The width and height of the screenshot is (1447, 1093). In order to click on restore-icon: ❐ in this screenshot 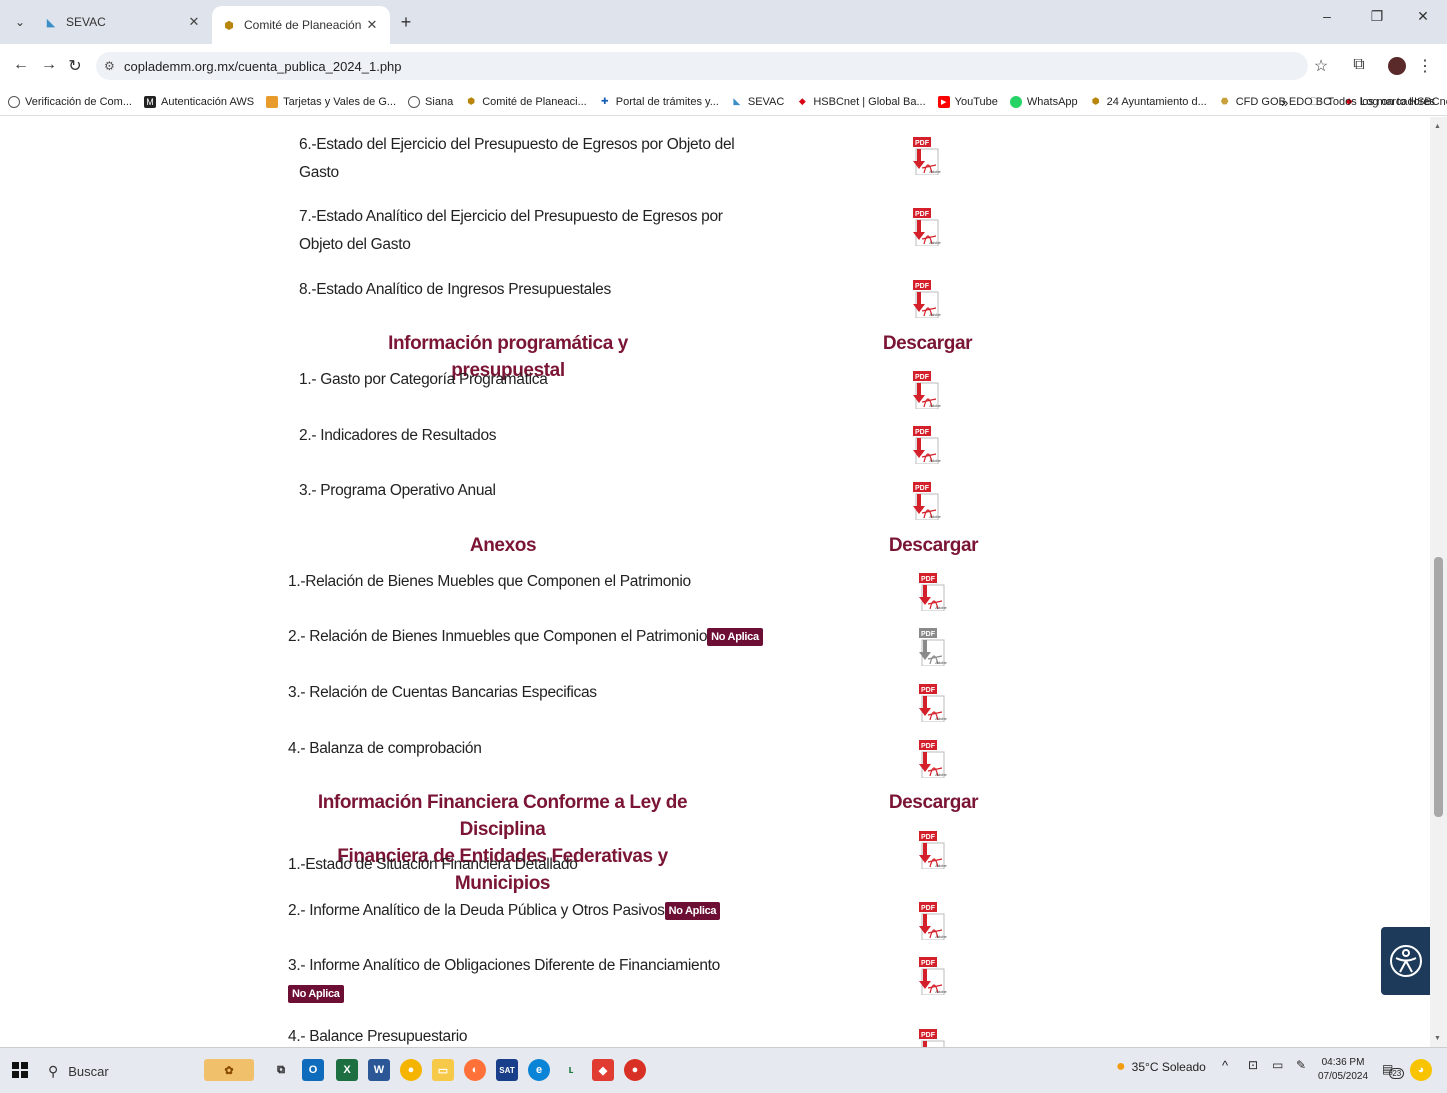, I will do `click(1377, 16)`.